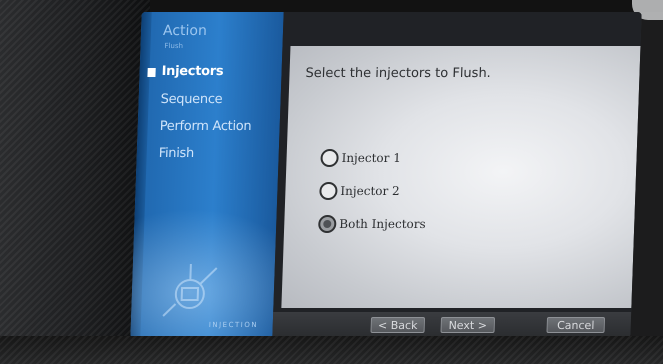 This screenshot has height=364, width=663. What do you see at coordinates (185, 31) in the screenshot?
I see `wizard-title: Action` at bounding box center [185, 31].